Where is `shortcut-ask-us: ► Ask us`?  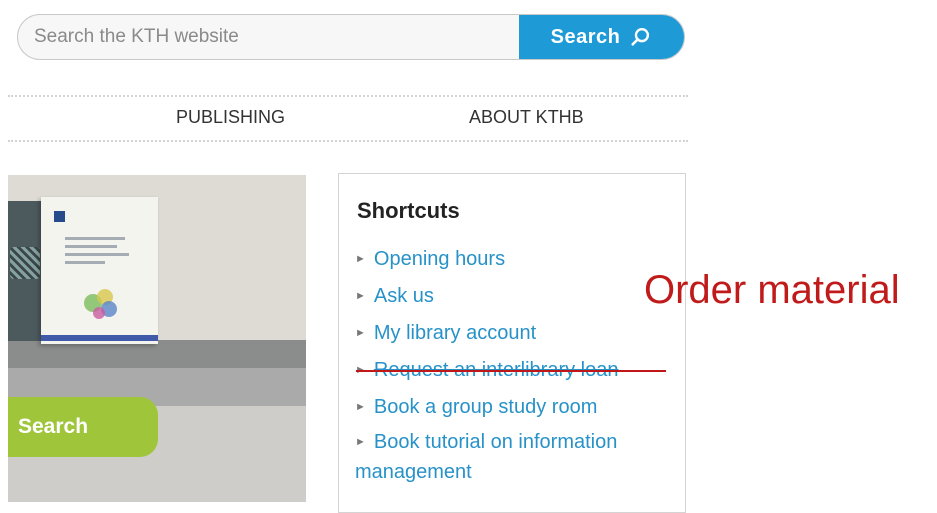
shortcut-ask-us: ► Ask us is located at coordinates (394, 296).